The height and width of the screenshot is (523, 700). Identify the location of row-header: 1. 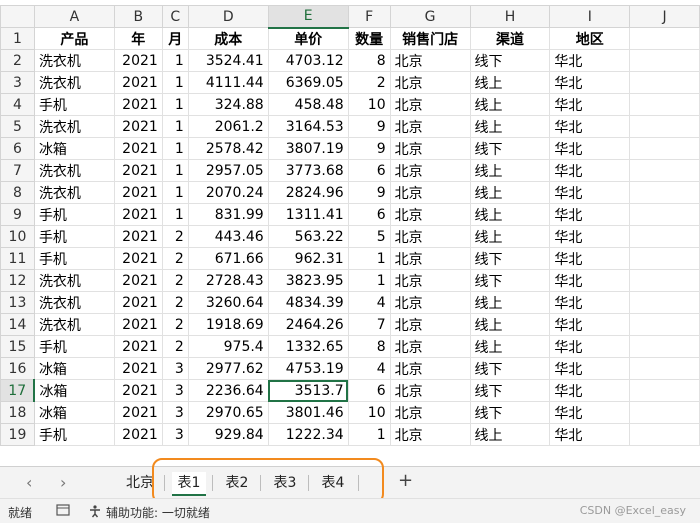
(17, 38).